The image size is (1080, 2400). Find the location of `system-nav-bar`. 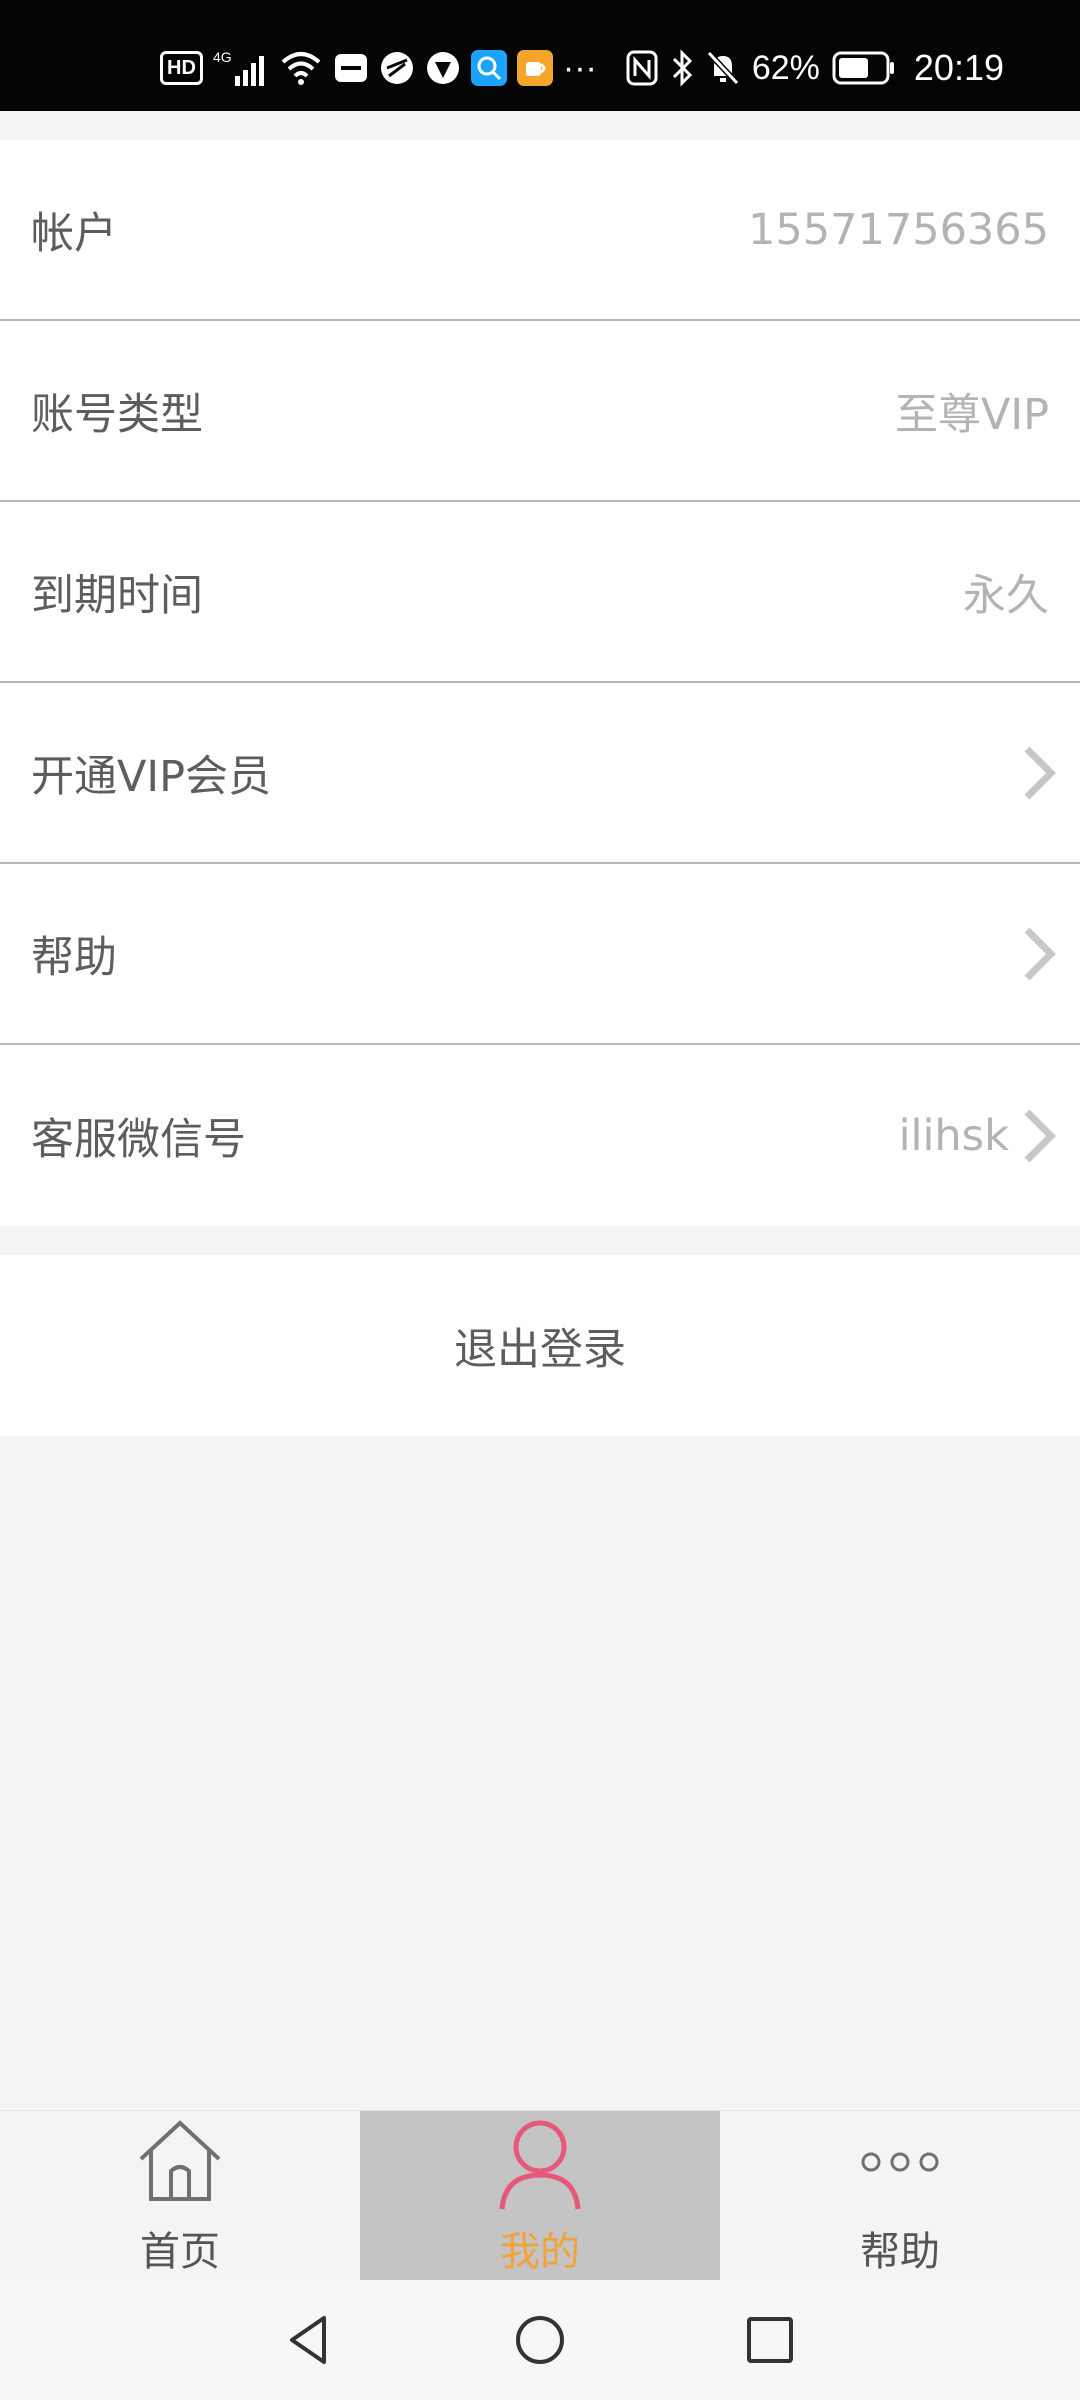

system-nav-bar is located at coordinates (540, 2340).